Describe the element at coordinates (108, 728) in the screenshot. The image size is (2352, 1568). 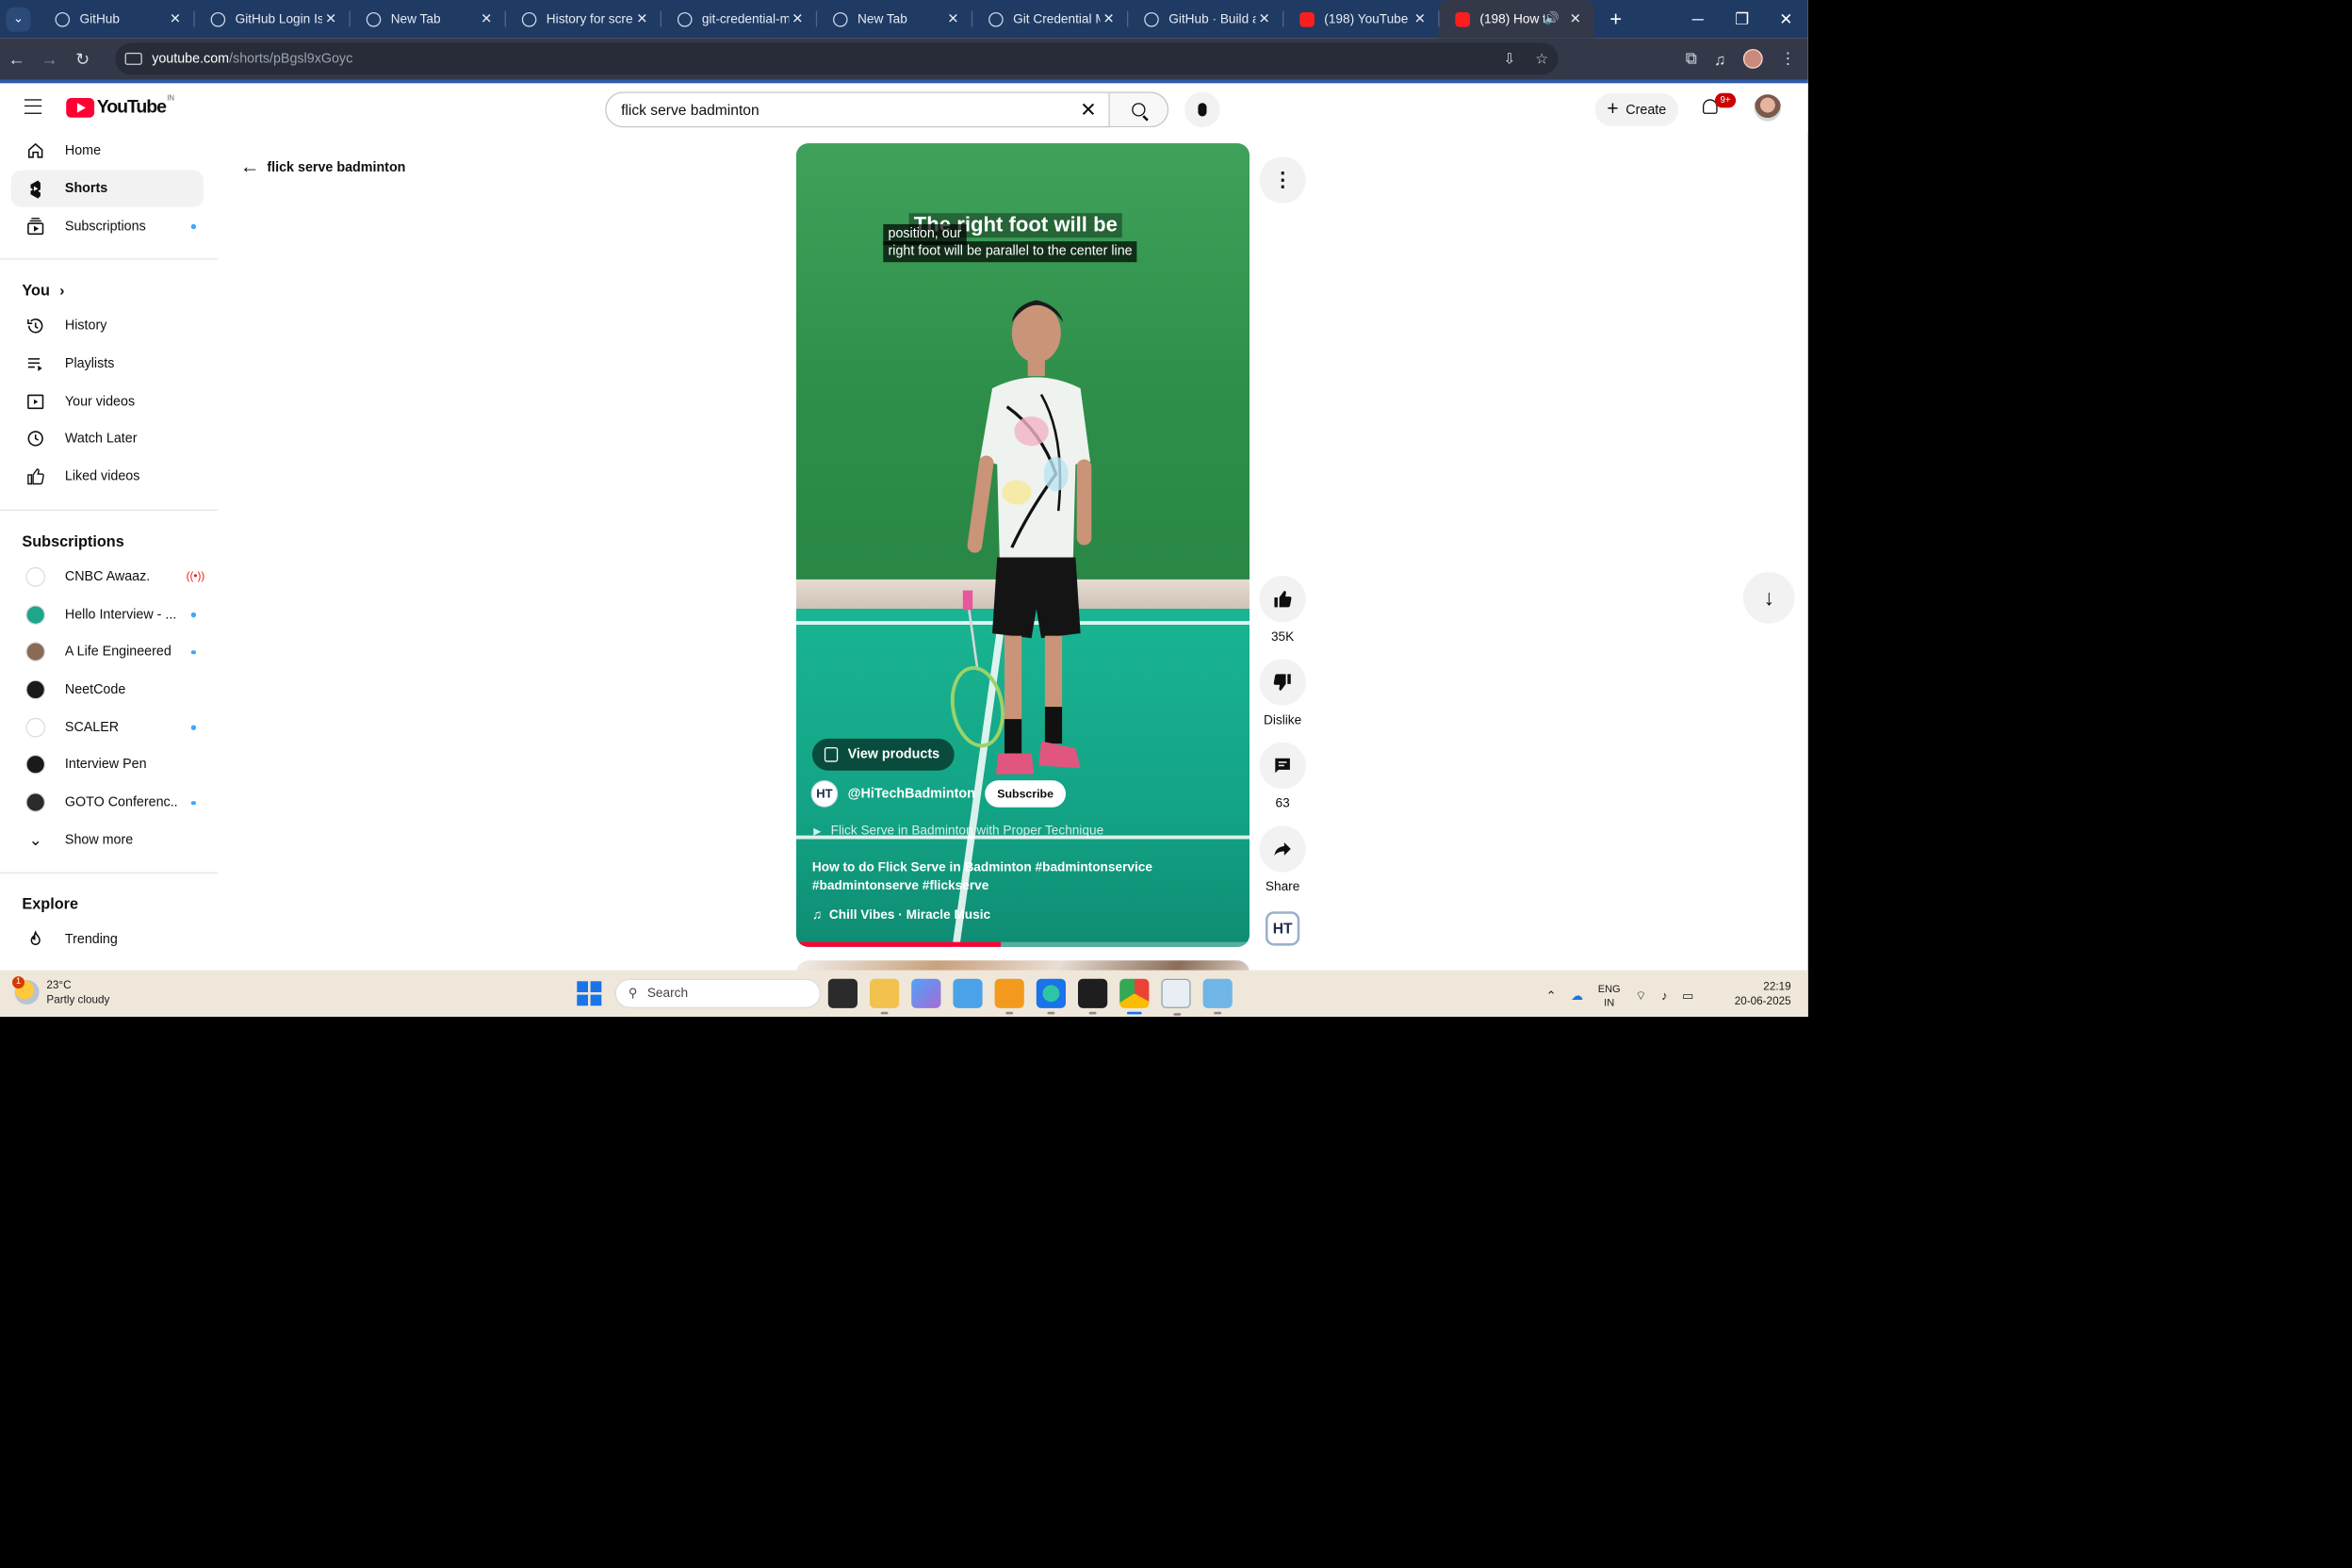
I see `sidebar-item-scaler: SCALER` at that location.